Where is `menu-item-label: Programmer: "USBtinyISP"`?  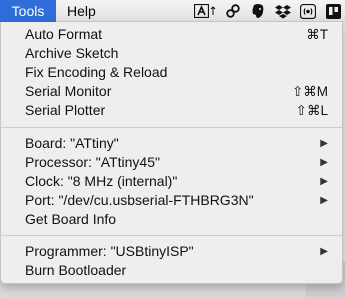
menu-item-label: Programmer: "USBtinyISP" is located at coordinates (109, 251).